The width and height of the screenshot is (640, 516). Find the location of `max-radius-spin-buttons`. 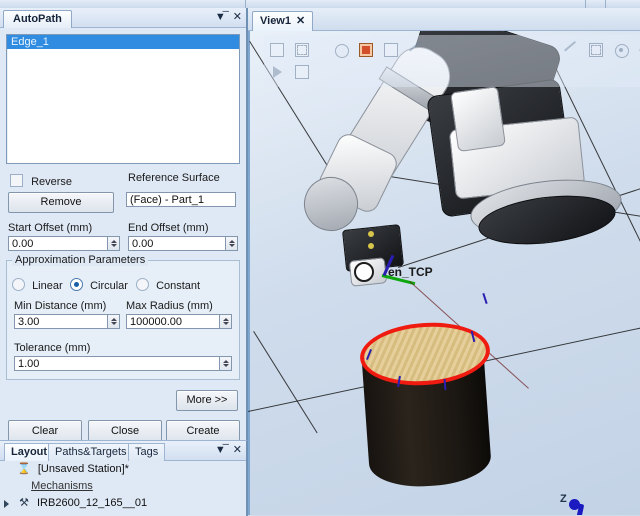

max-radius-spin-buttons is located at coordinates (225, 321).